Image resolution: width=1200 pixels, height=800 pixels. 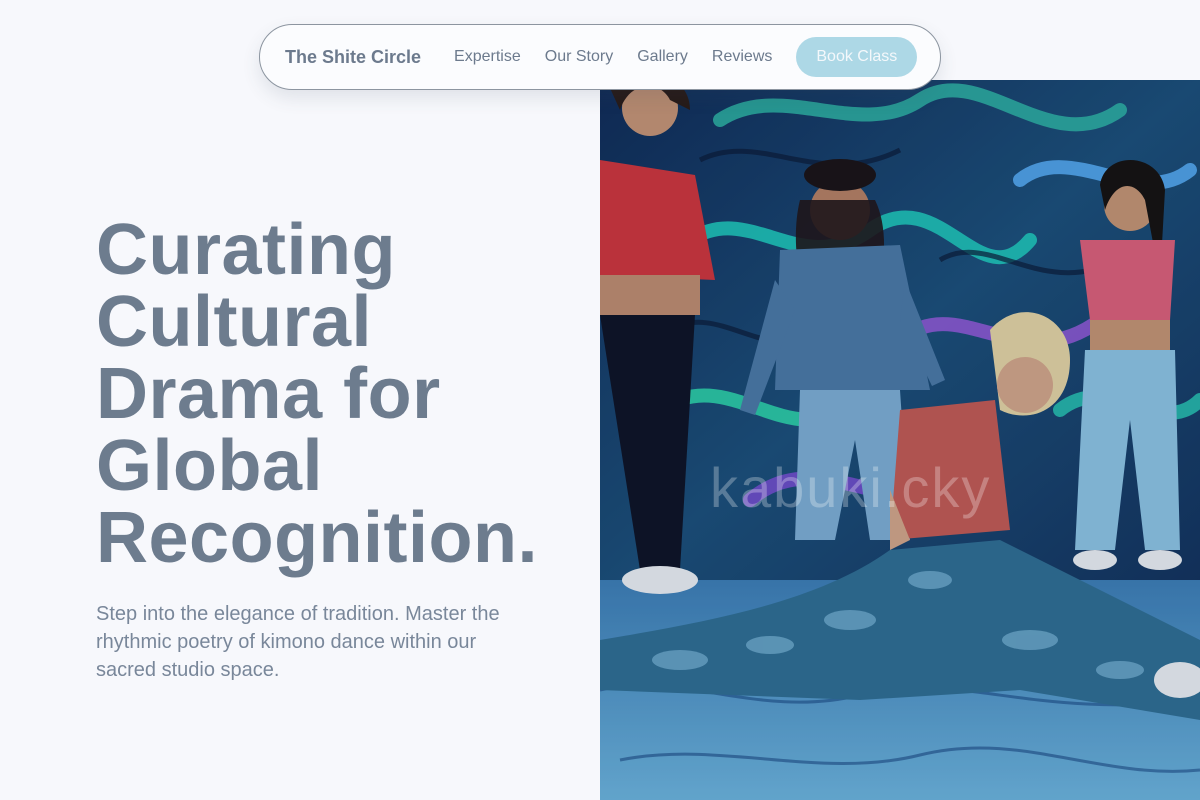 I want to click on hero-title-line: Cultural, so click(x=234, y=322).